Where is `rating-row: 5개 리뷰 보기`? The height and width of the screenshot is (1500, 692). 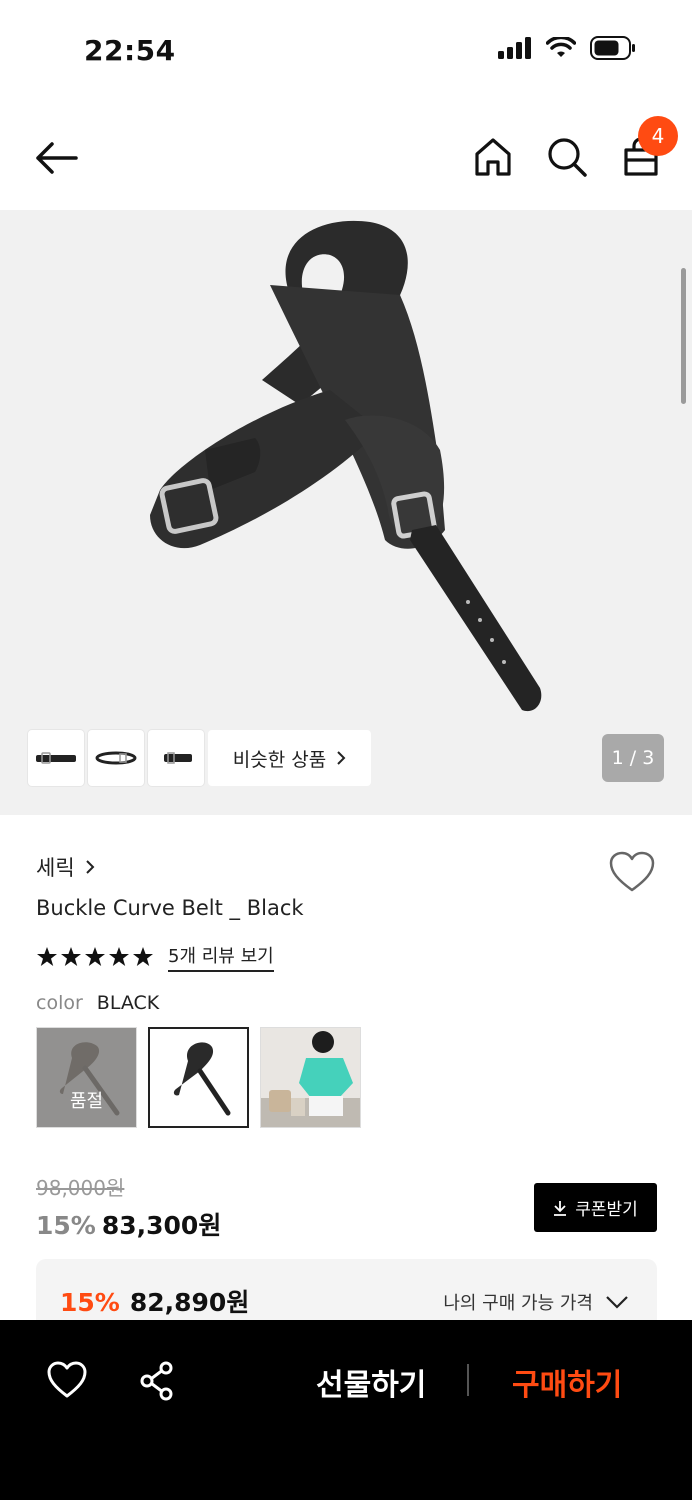
rating-row: 5개 리뷰 보기 is located at coordinates (155, 957).